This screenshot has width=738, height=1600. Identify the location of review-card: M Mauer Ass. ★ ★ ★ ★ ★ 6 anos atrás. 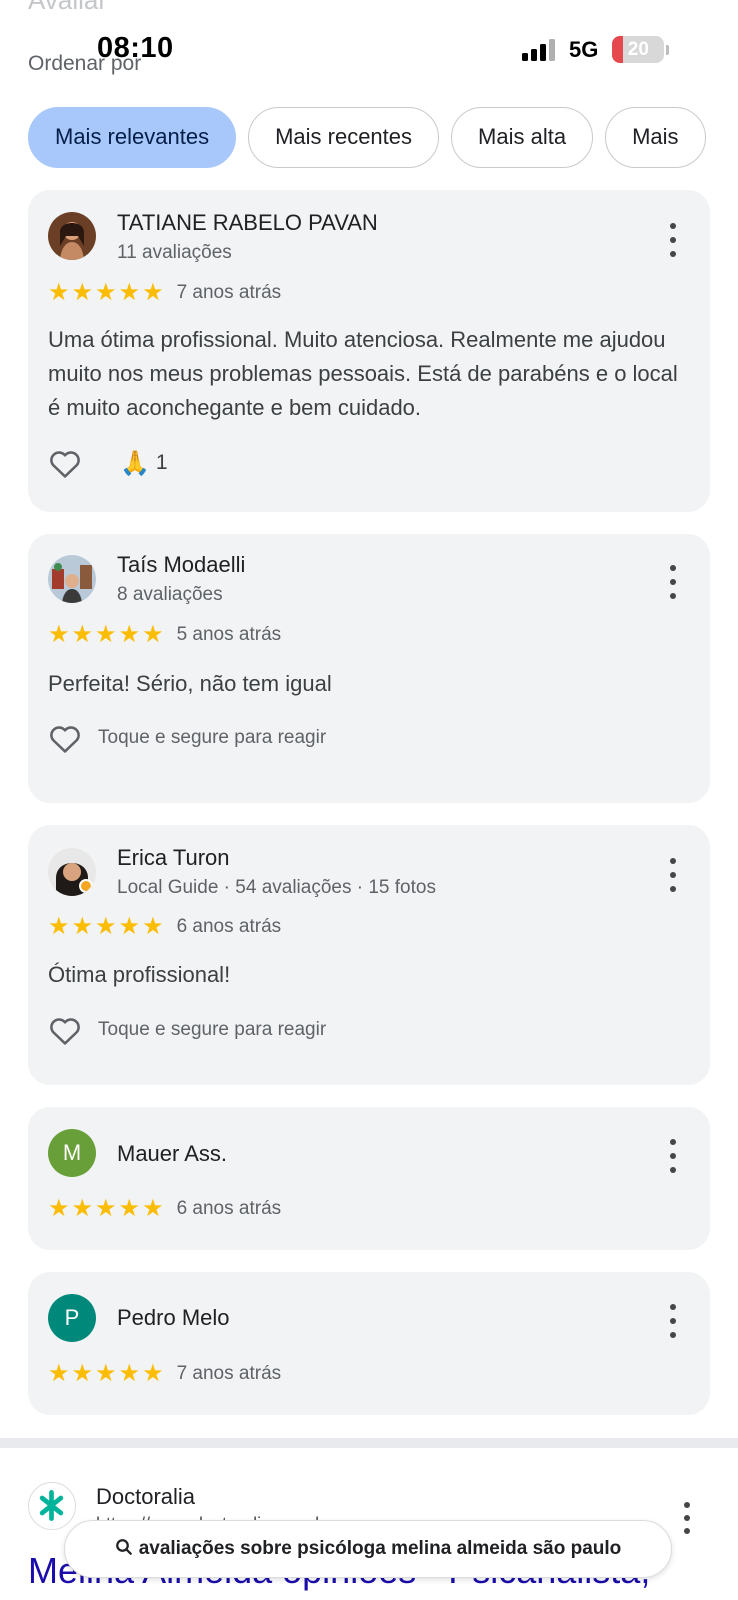
(369, 1178).